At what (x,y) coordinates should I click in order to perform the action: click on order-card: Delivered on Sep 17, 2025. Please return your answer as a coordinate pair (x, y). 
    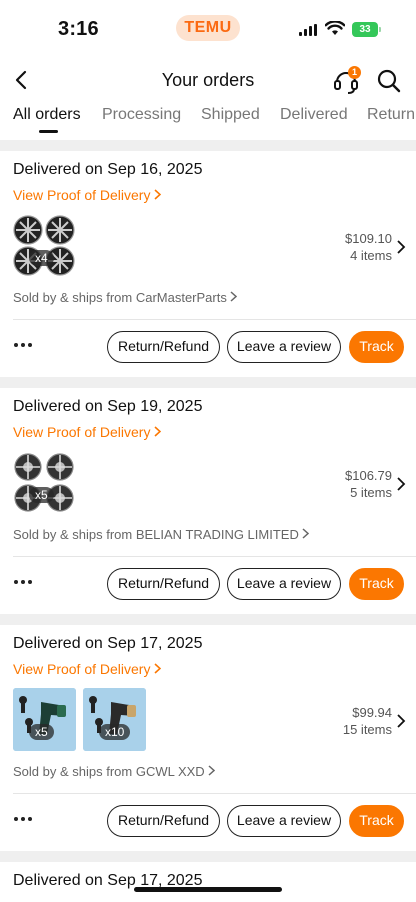
    Looking at the image, I should click on (208, 882).